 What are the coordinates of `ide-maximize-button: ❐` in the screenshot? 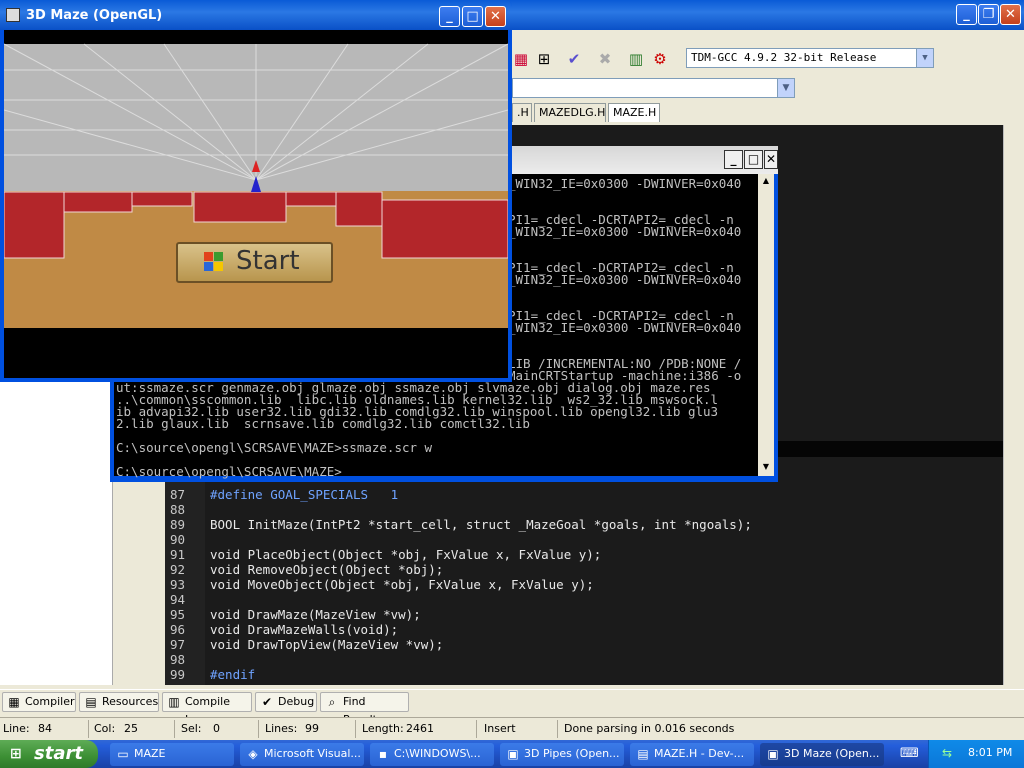 It's located at (988, 14).